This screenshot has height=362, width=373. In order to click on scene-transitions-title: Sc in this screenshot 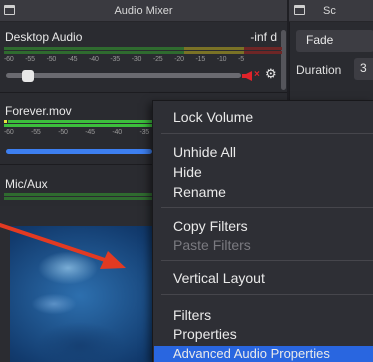, I will do `click(329, 10)`.